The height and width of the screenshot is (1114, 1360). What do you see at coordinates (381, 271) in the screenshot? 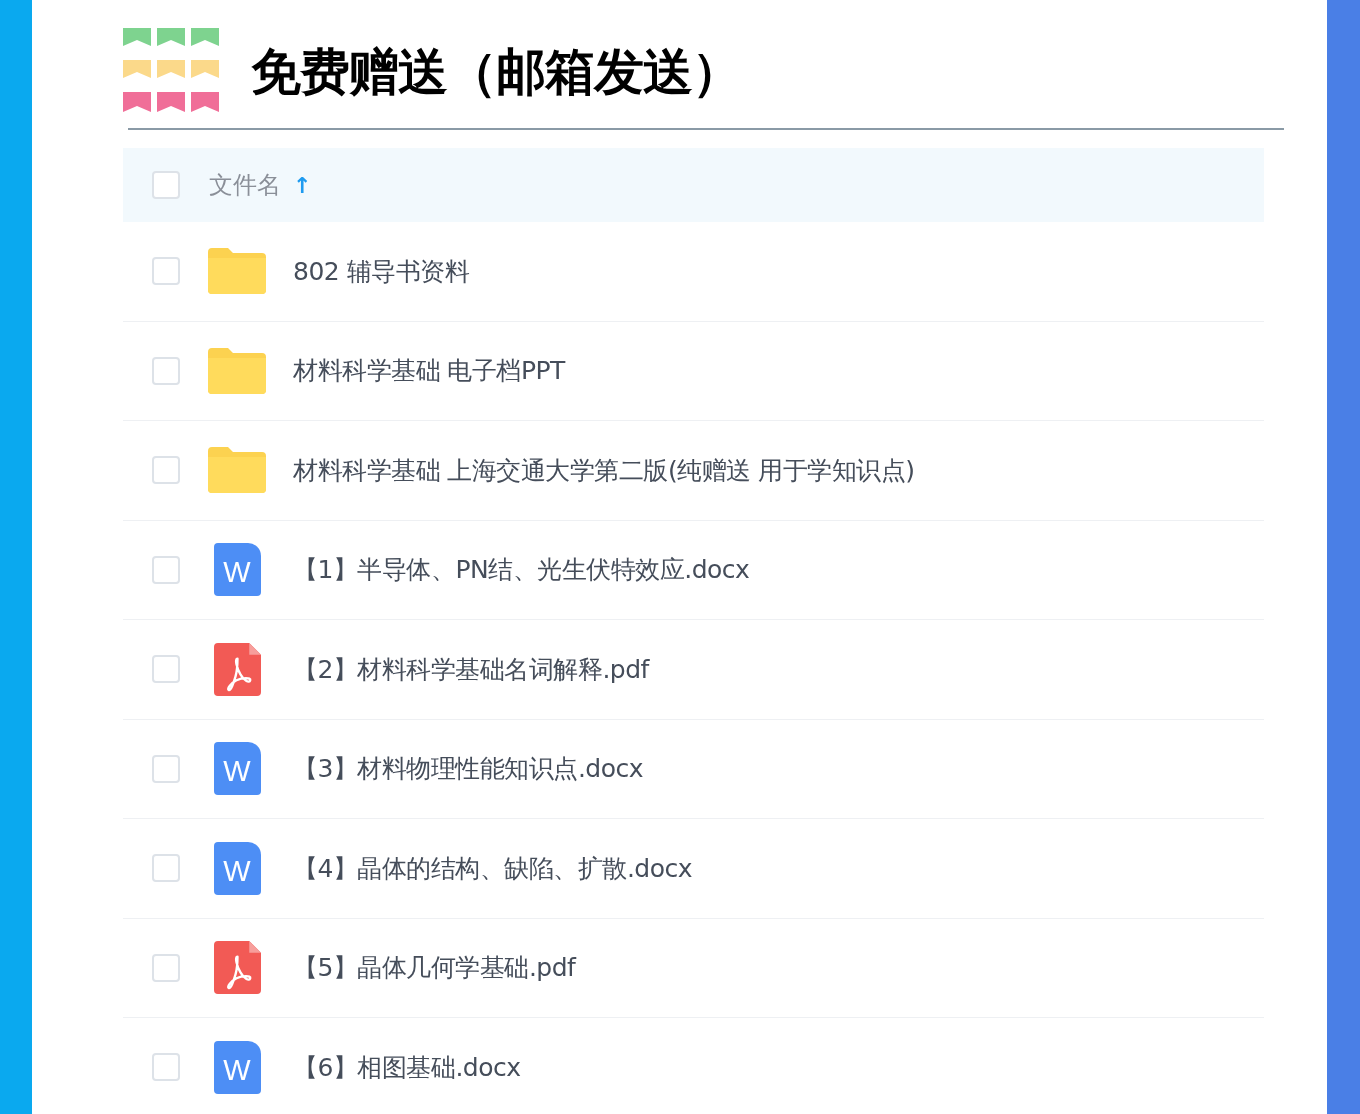
I see `file-name: 802 辅导书资料` at bounding box center [381, 271].